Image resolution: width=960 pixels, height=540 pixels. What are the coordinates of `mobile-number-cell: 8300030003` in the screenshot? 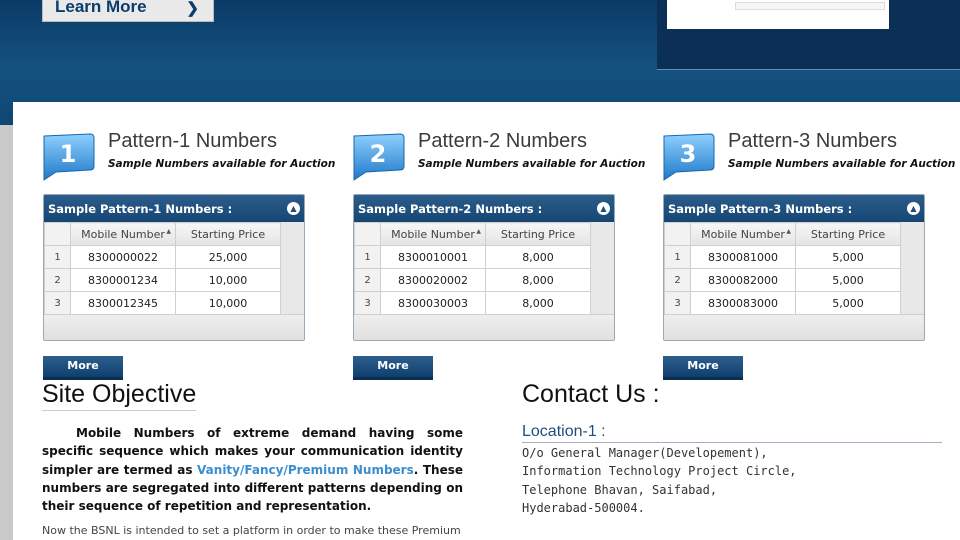 It's located at (433, 303).